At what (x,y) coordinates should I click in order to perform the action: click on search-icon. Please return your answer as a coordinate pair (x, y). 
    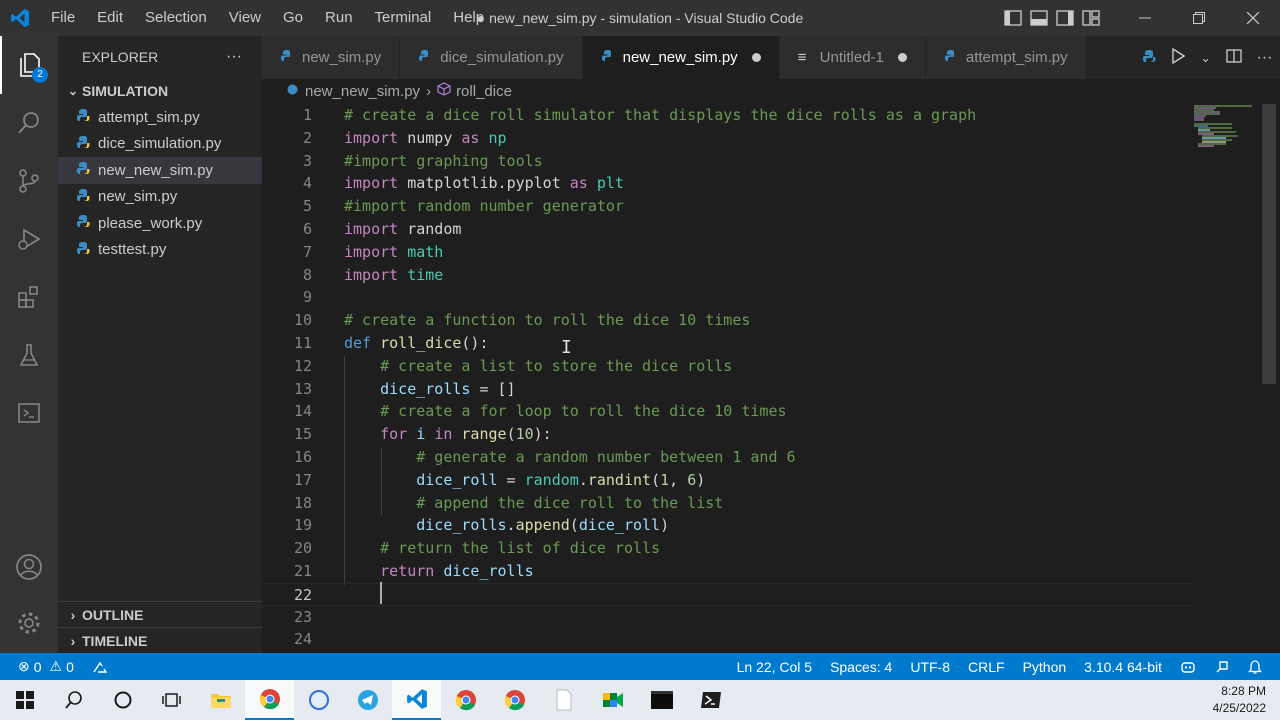
    Looking at the image, I should click on (29, 123).